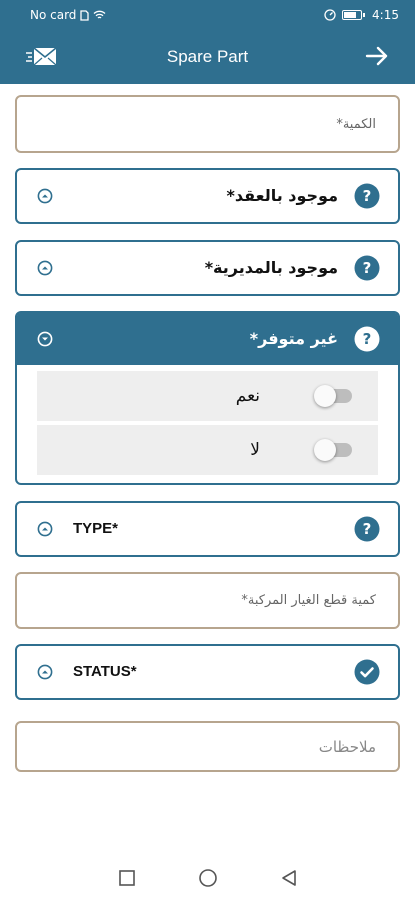 Image resolution: width=415 pixels, height=900 pixels. Describe the element at coordinates (207, 746) in the screenshot. I see `notes-input: ملاحظات` at that location.